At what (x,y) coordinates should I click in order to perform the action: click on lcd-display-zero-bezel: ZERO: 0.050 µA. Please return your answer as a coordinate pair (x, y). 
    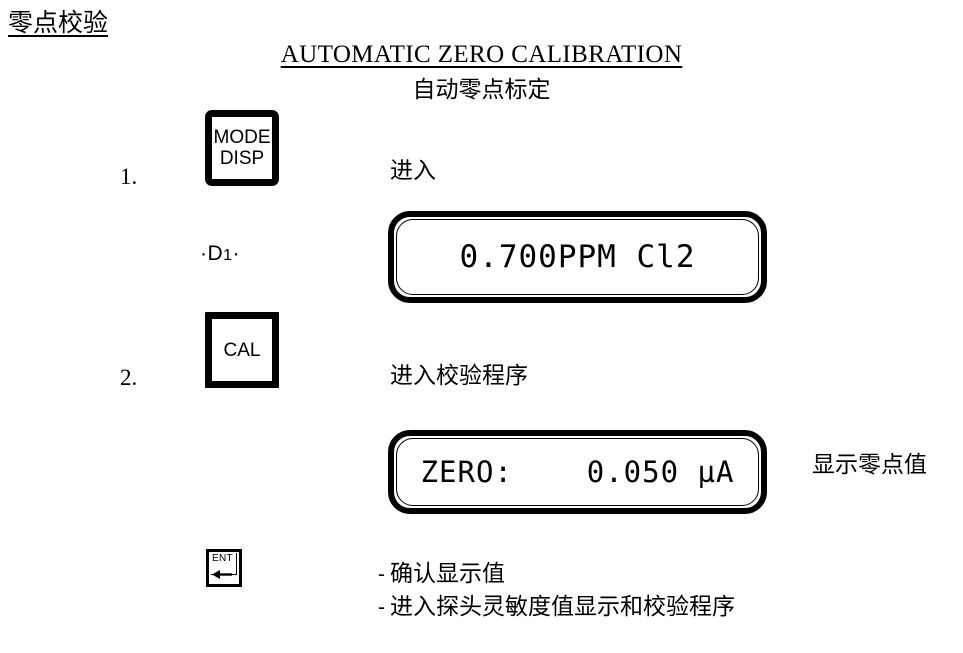
    Looking at the image, I should click on (577, 472).